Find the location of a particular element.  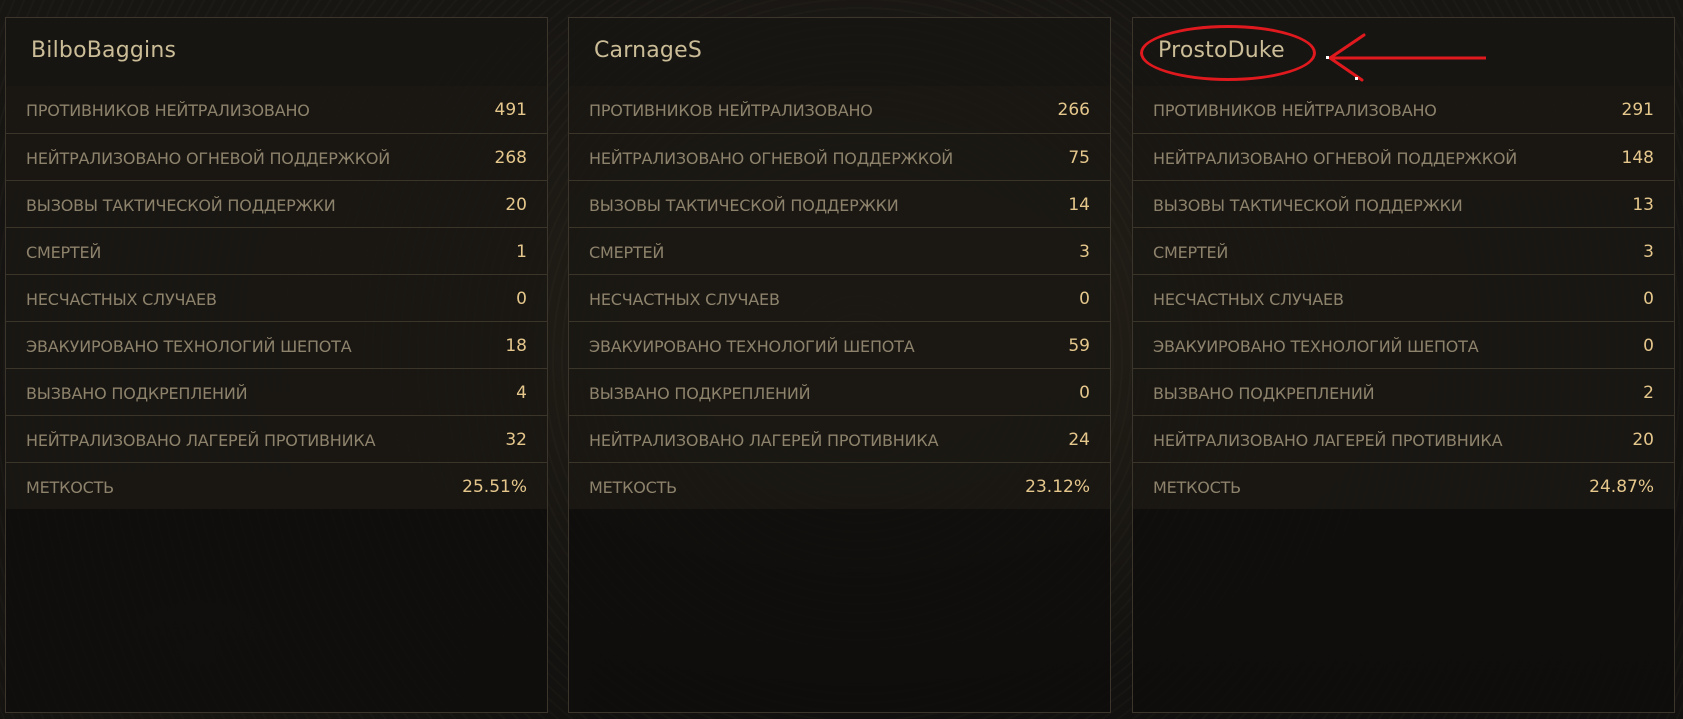

stat-row: ВЫЗВАНО ПОДКРЕПЛЕНИЙ 4 is located at coordinates (276, 391).